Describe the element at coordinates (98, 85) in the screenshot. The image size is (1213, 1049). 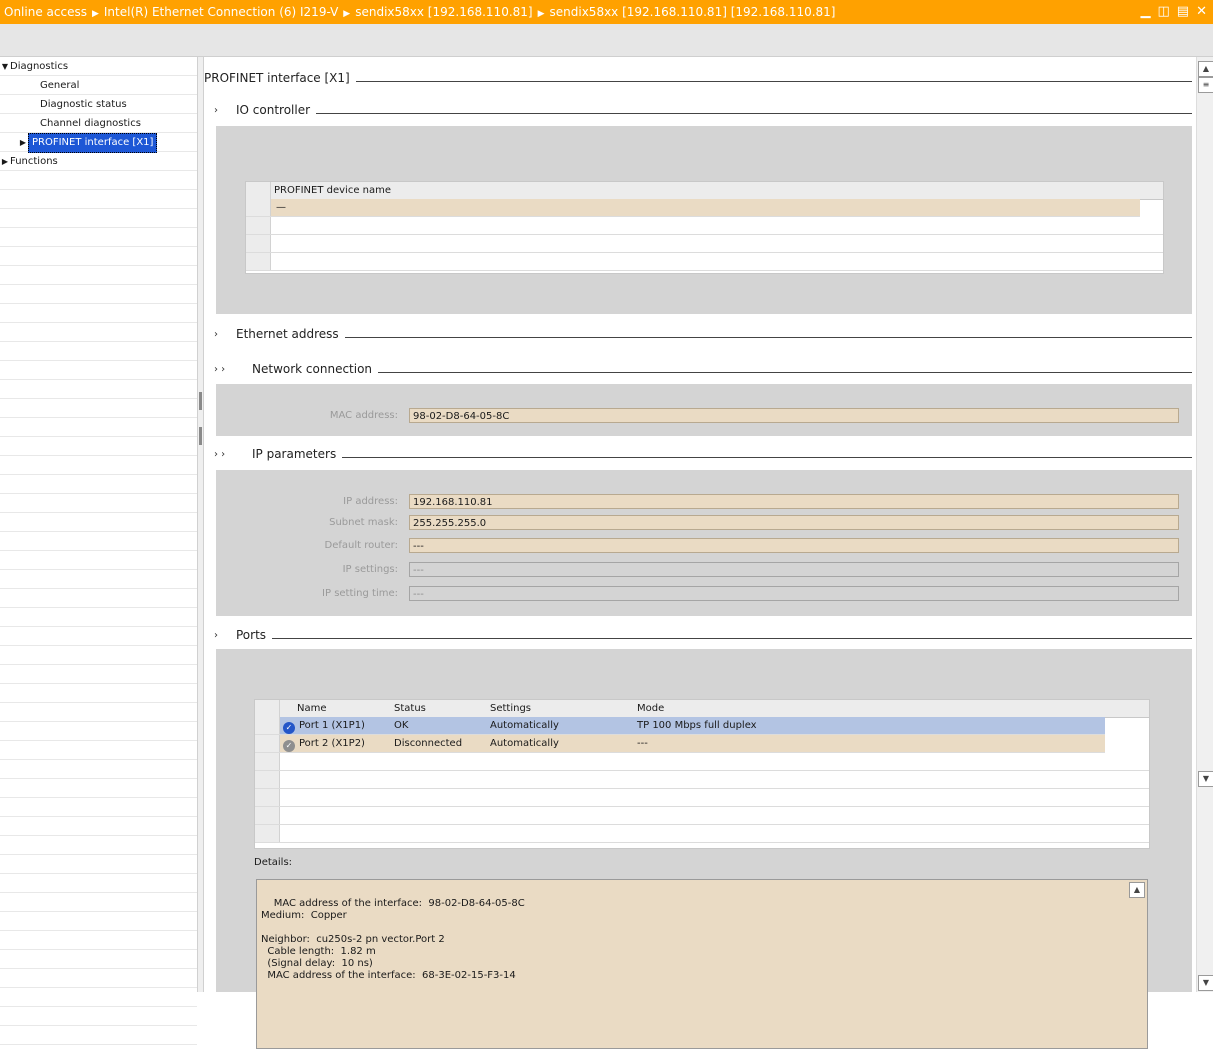
I see `tree-item-general: General` at that location.